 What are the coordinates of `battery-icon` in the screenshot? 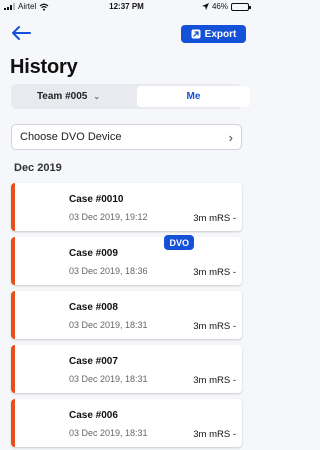 It's located at (241, 6).